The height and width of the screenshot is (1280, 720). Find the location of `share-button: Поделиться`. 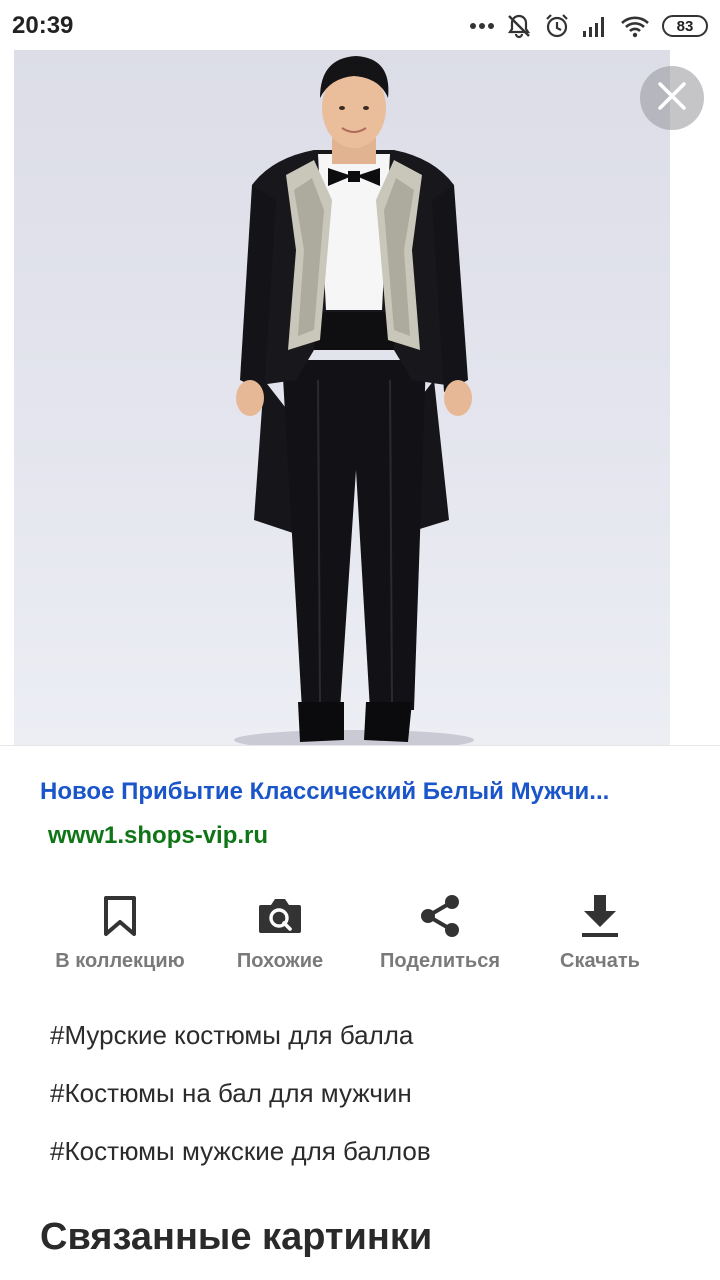

share-button: Поделиться is located at coordinates (440, 938).